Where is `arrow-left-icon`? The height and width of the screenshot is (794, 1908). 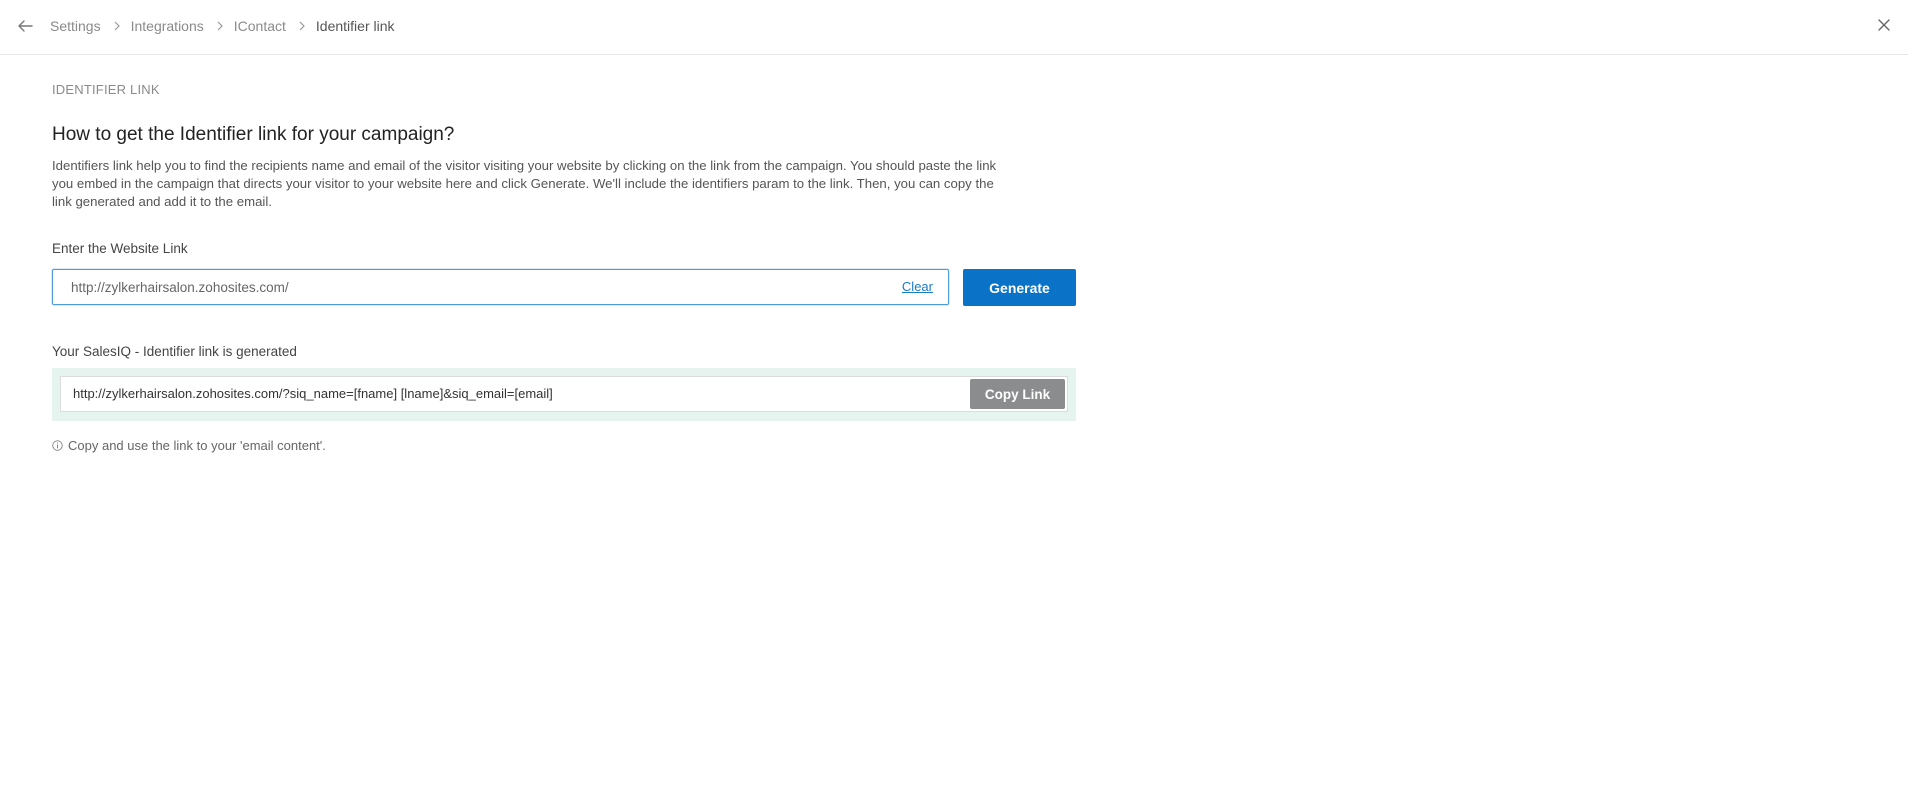 arrow-left-icon is located at coordinates (25, 26).